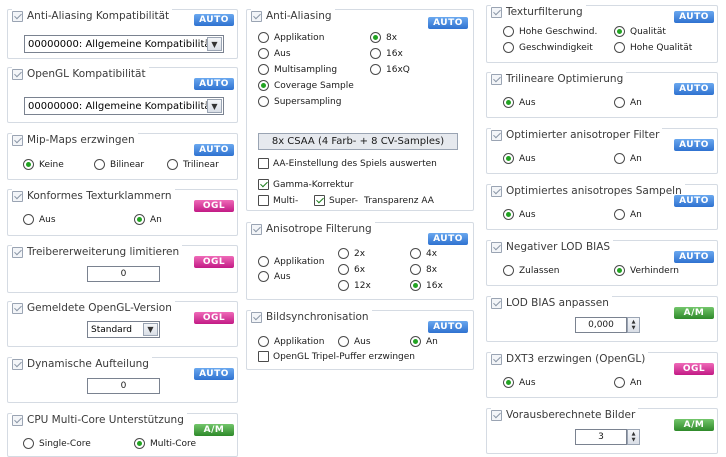  I want to click on aniso-level-8x: 8x, so click(423, 269).